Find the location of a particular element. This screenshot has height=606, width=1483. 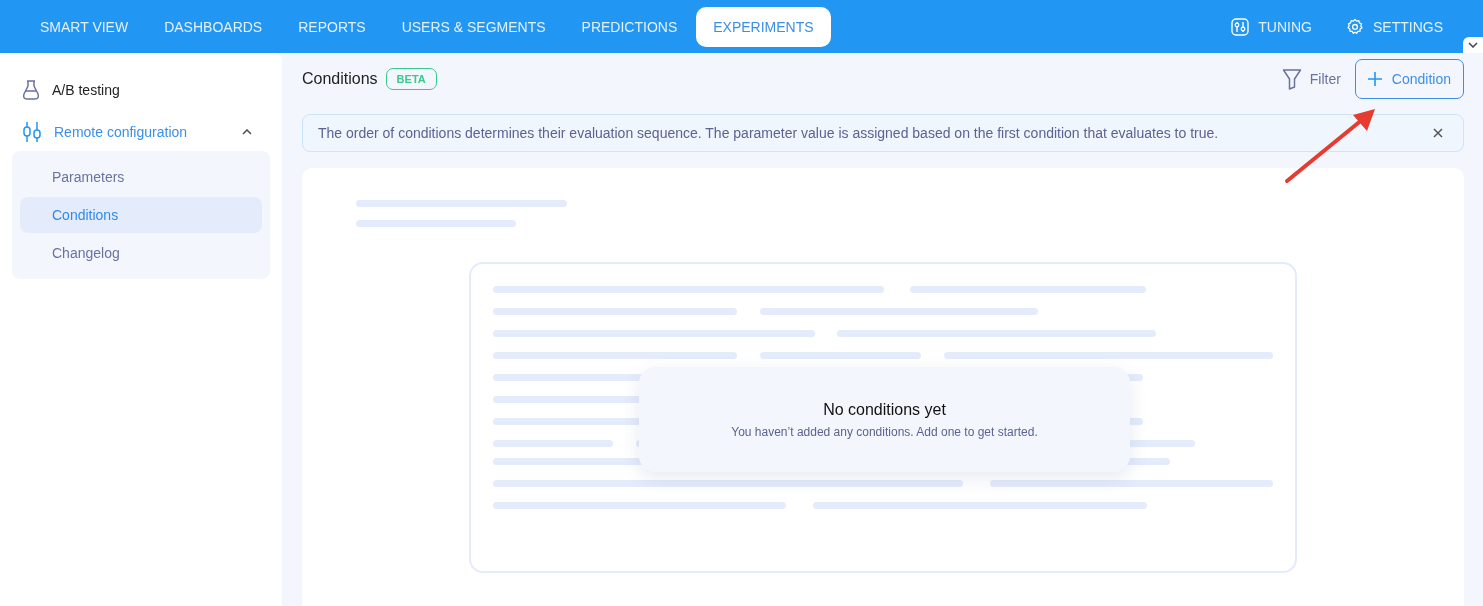

settings-button: SETTINGS is located at coordinates (1394, 26).